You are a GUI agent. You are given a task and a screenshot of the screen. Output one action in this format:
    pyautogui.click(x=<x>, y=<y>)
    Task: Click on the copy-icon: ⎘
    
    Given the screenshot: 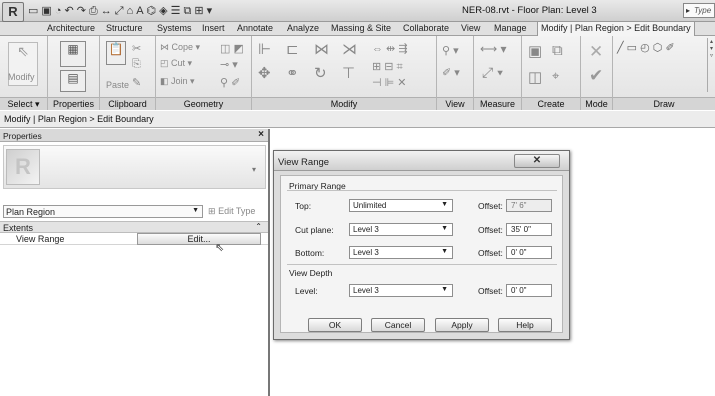 What is the action you would take?
    pyautogui.click(x=136, y=64)
    